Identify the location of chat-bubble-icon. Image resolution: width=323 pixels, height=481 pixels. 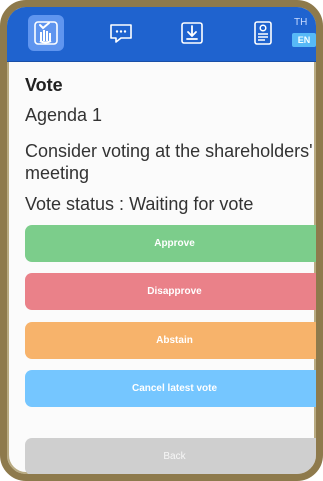
(121, 33).